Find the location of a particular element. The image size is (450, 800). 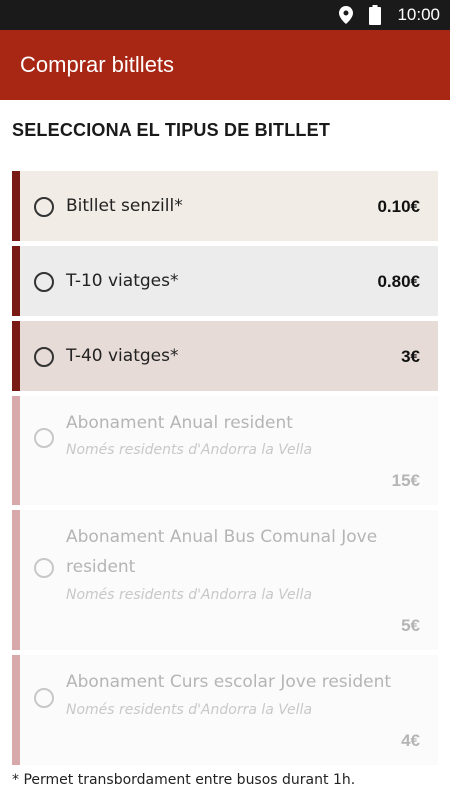

ticket-name: Abonament Curs escolar Jove resident is located at coordinates (229, 682).